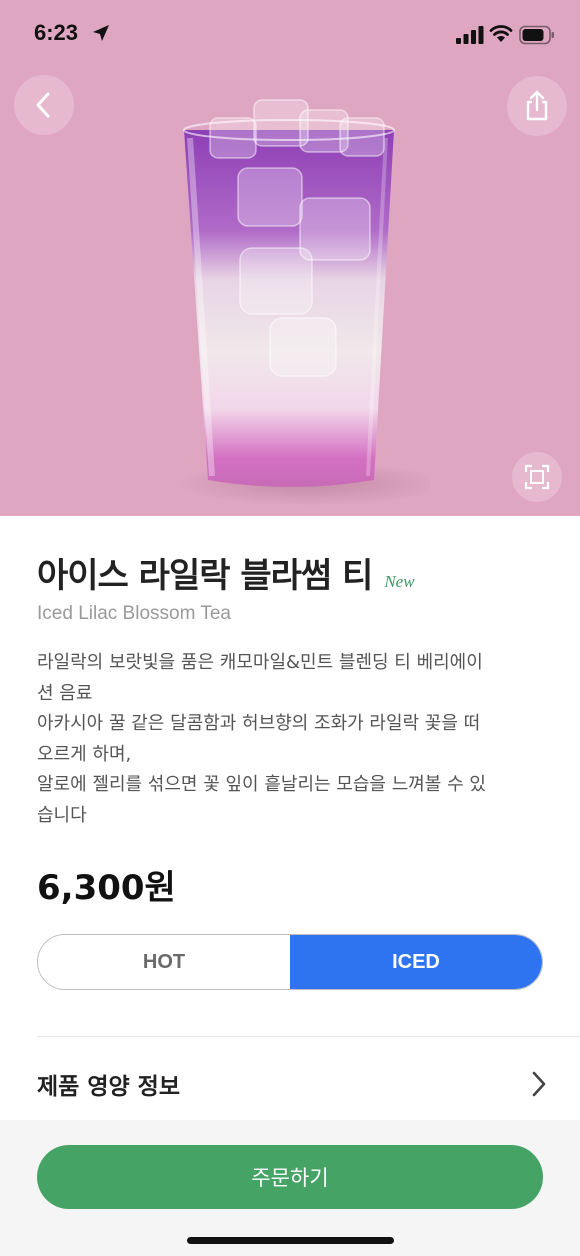  What do you see at coordinates (416, 962) in the screenshot?
I see `iced-option: ICED` at bounding box center [416, 962].